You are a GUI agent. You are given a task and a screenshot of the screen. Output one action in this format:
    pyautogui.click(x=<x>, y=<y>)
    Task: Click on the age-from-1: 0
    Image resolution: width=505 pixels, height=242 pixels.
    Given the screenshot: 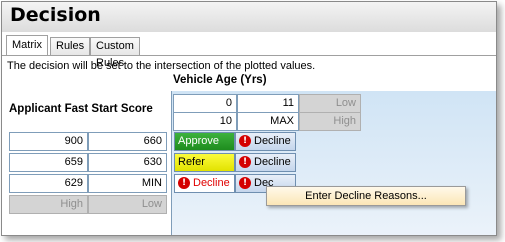 What is the action you would take?
    pyautogui.click(x=205, y=103)
    